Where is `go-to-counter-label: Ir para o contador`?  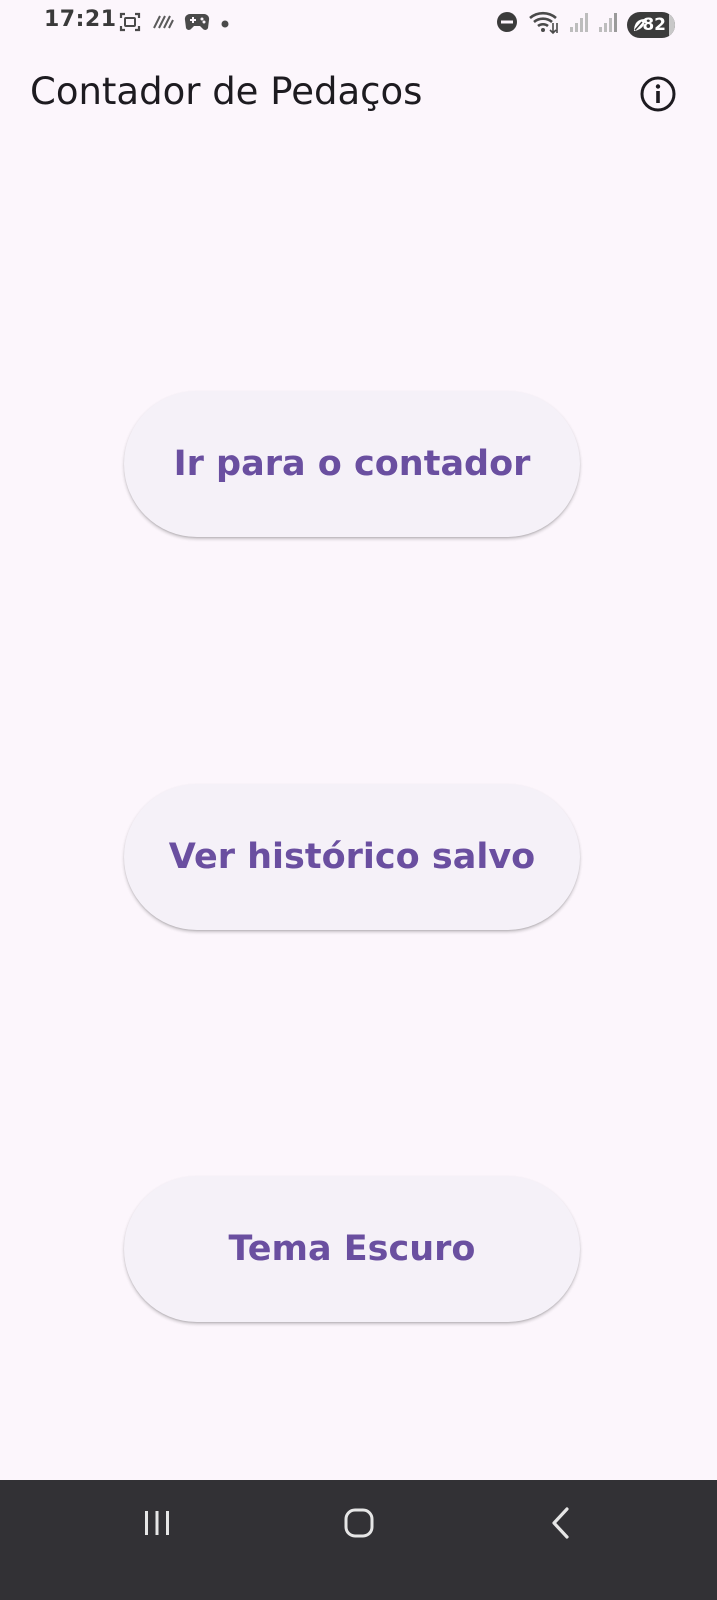 go-to-counter-label: Ir para o contador is located at coordinates (352, 464).